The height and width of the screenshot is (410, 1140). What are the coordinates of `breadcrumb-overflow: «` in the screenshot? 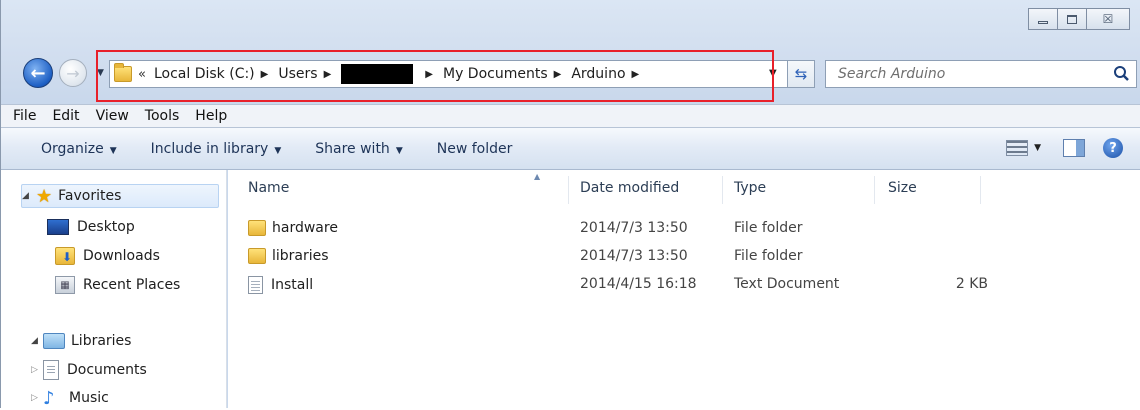 It's located at (142, 74).